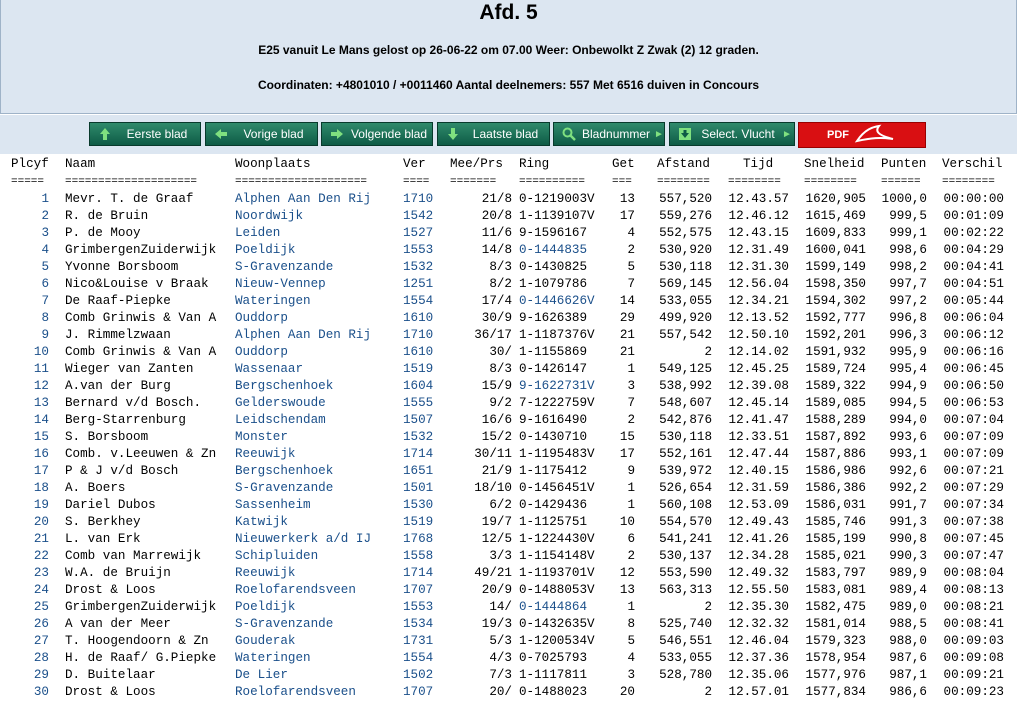  Describe the element at coordinates (561, 641) in the screenshot. I see `cell-ring: 1-1200534V` at that location.